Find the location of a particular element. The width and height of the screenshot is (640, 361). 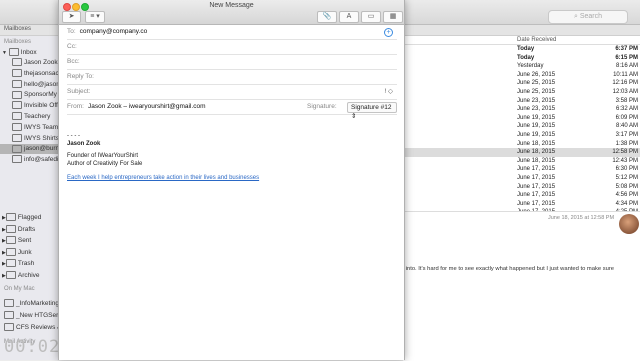

photo-icon: ▭ is located at coordinates (371, 16).